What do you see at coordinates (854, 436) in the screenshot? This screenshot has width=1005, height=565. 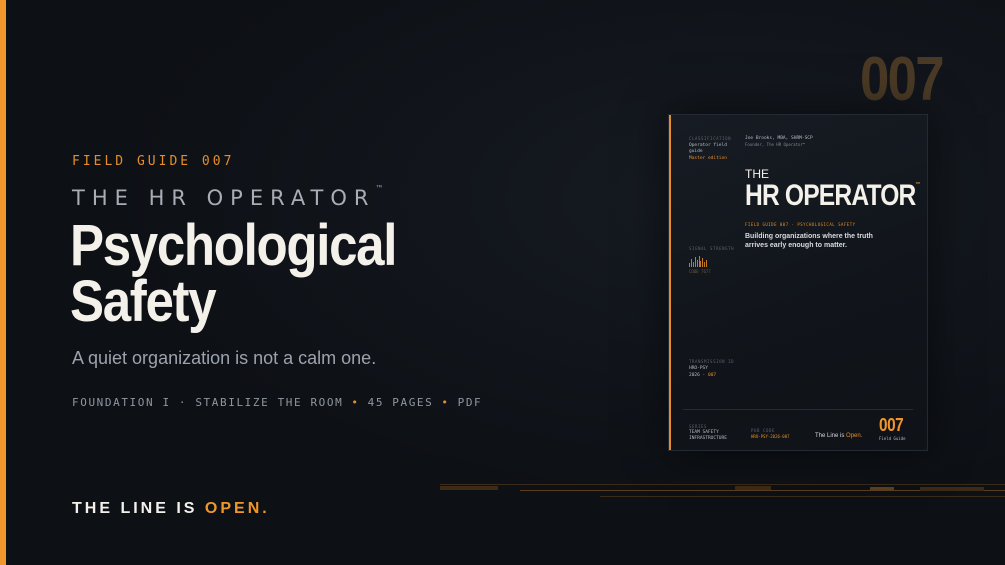 I see `cover-line-open: Open.` at bounding box center [854, 436].